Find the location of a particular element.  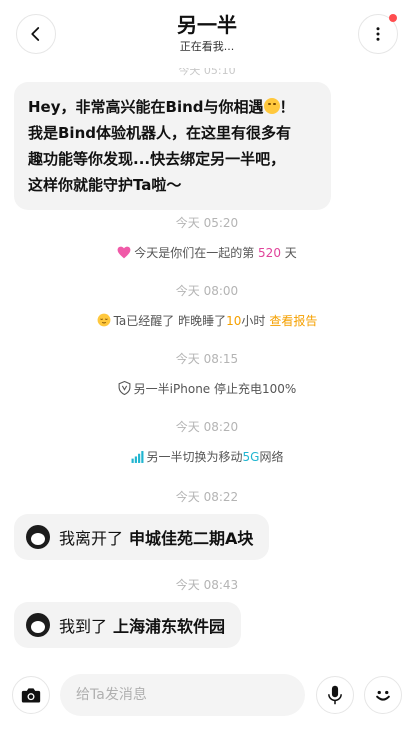

timestamp: 今天 08:15 is located at coordinates (207, 359).